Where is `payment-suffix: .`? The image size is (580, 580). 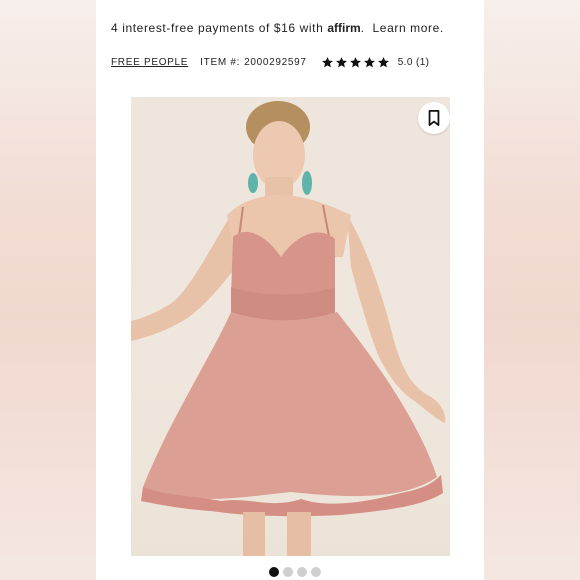 payment-suffix: . is located at coordinates (362, 28).